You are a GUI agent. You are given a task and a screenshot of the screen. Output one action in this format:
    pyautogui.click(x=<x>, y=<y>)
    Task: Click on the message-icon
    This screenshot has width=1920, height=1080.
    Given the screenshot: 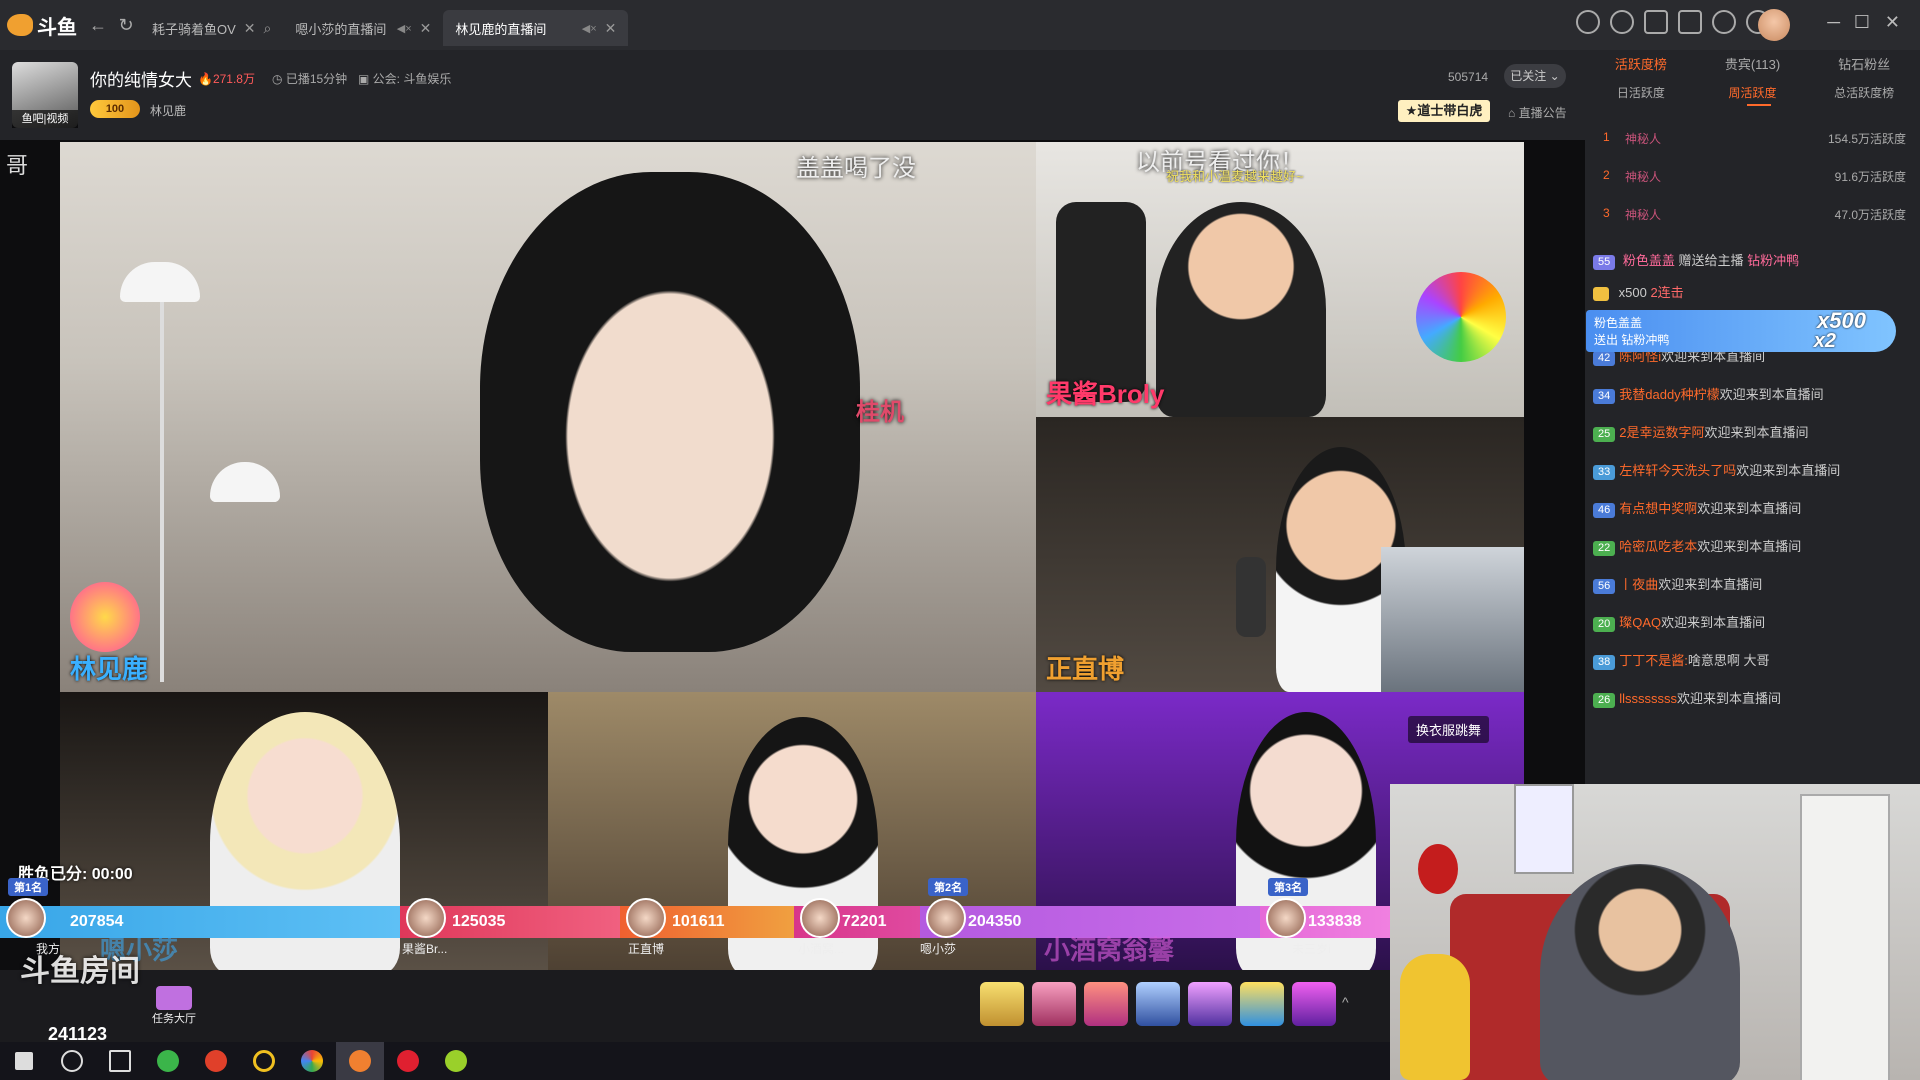 What is the action you would take?
    pyautogui.click(x=1724, y=22)
    